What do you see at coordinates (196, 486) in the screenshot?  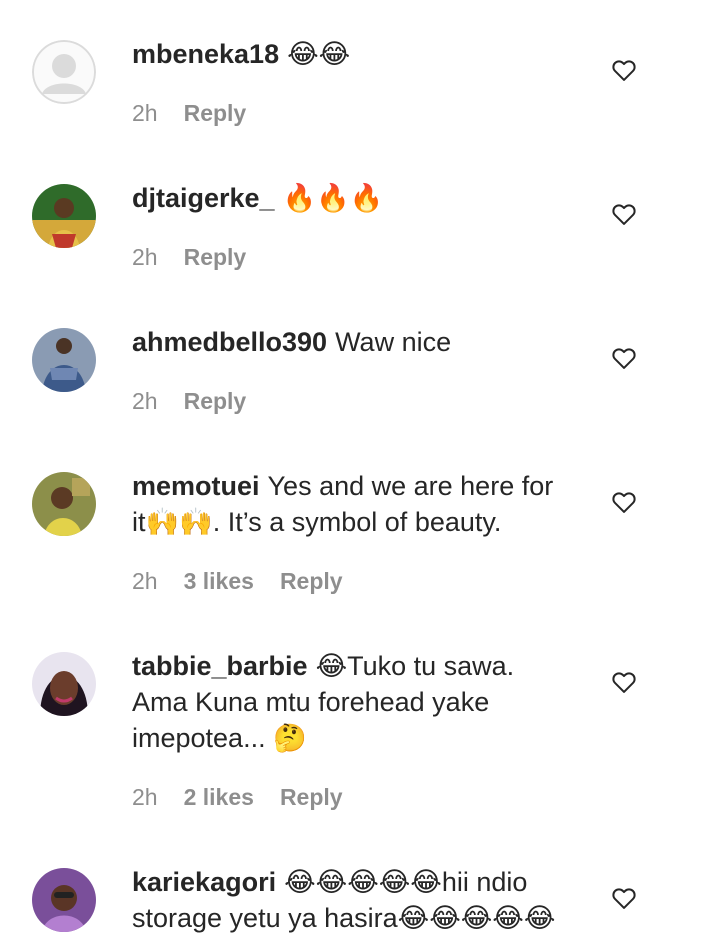 I see `comment-username: memotuei` at bounding box center [196, 486].